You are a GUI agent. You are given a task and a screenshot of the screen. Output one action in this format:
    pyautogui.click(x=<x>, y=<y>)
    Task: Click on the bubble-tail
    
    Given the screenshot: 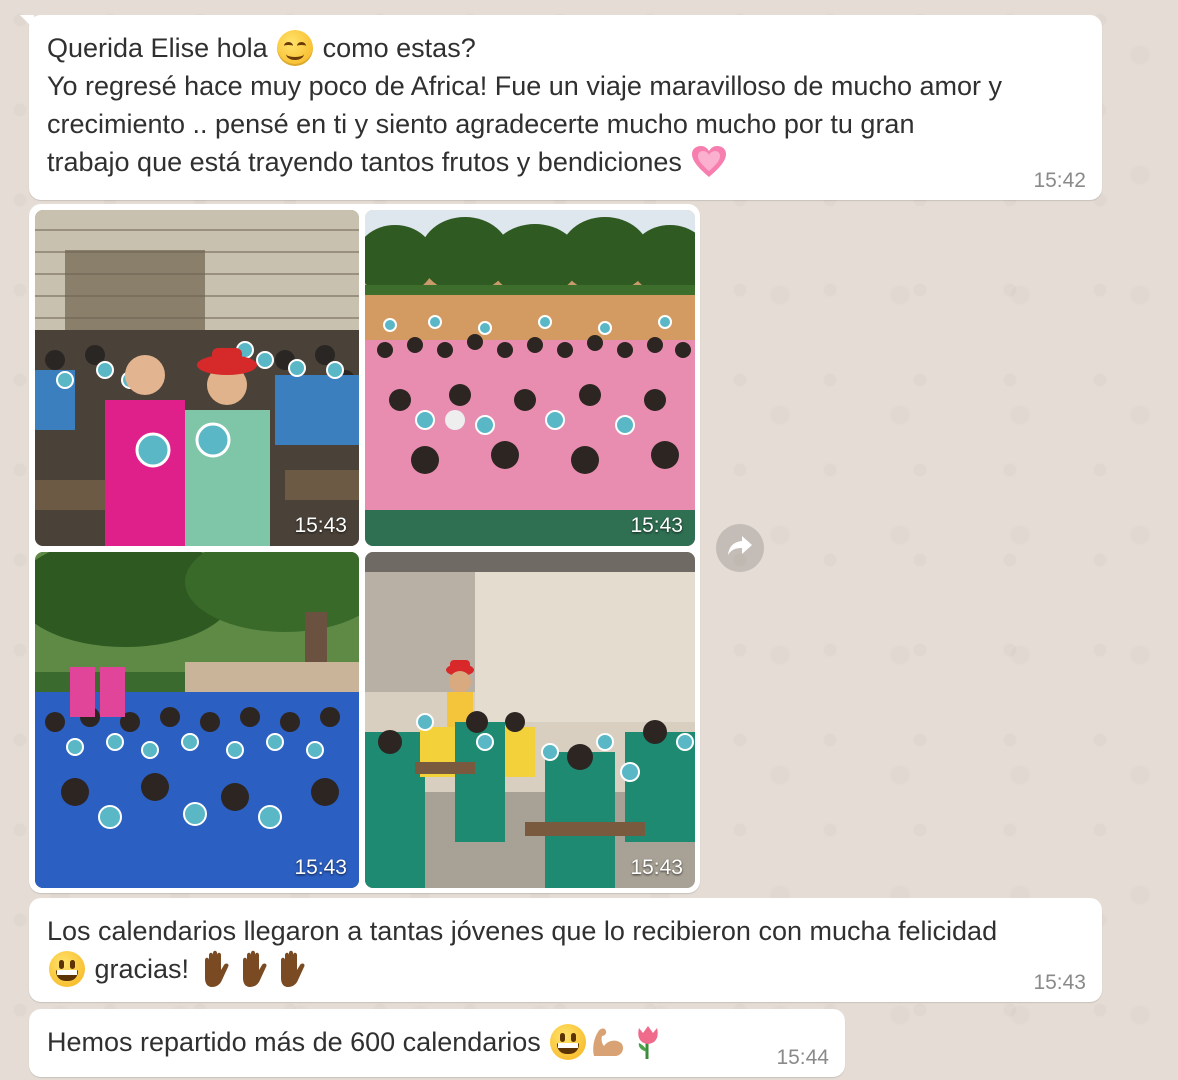 What is the action you would take?
    pyautogui.click(x=27, y=22)
    